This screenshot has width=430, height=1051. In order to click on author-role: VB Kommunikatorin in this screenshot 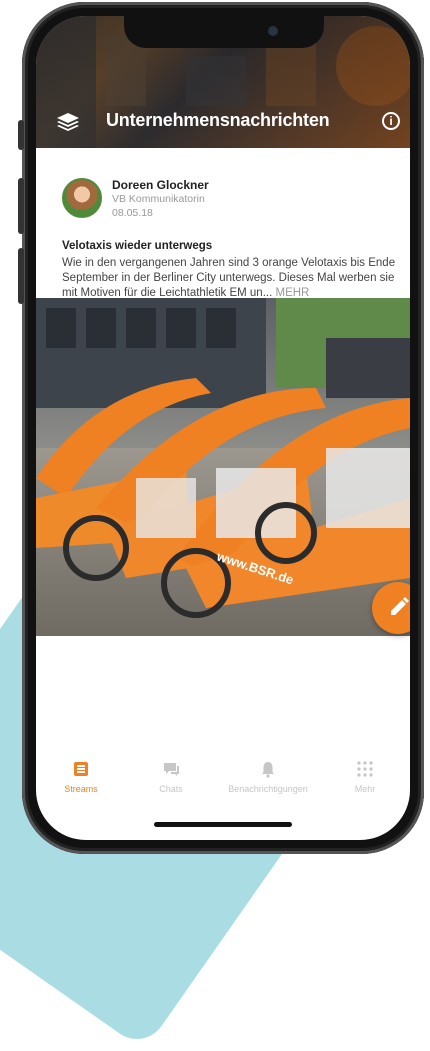, I will do `click(158, 199)`.